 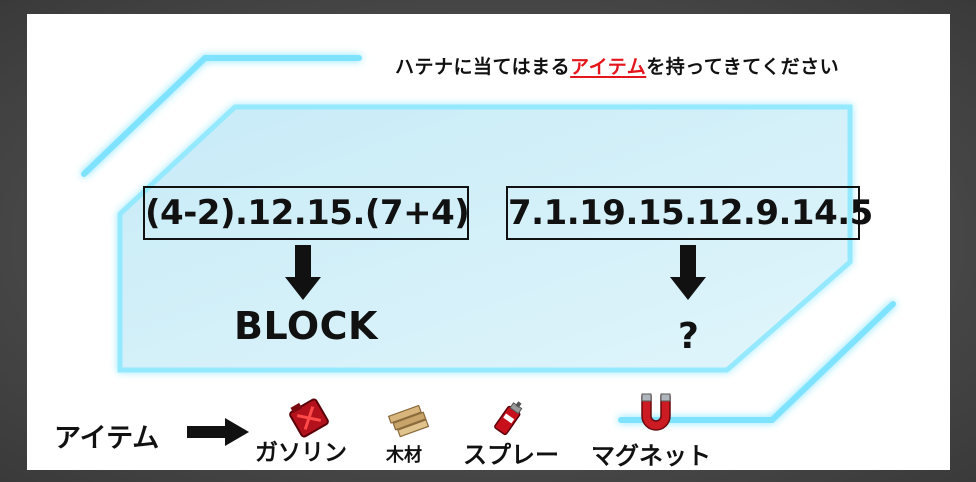 I want to click on spray-can-icon, so click(x=509, y=418).